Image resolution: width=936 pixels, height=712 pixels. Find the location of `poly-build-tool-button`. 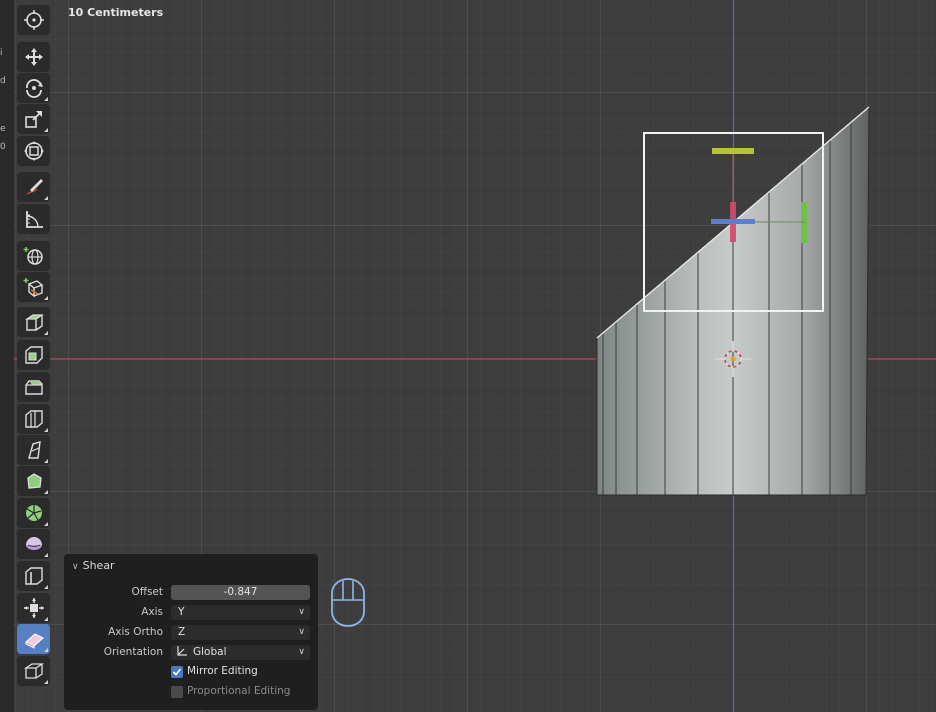

poly-build-tool-button is located at coordinates (33, 481).